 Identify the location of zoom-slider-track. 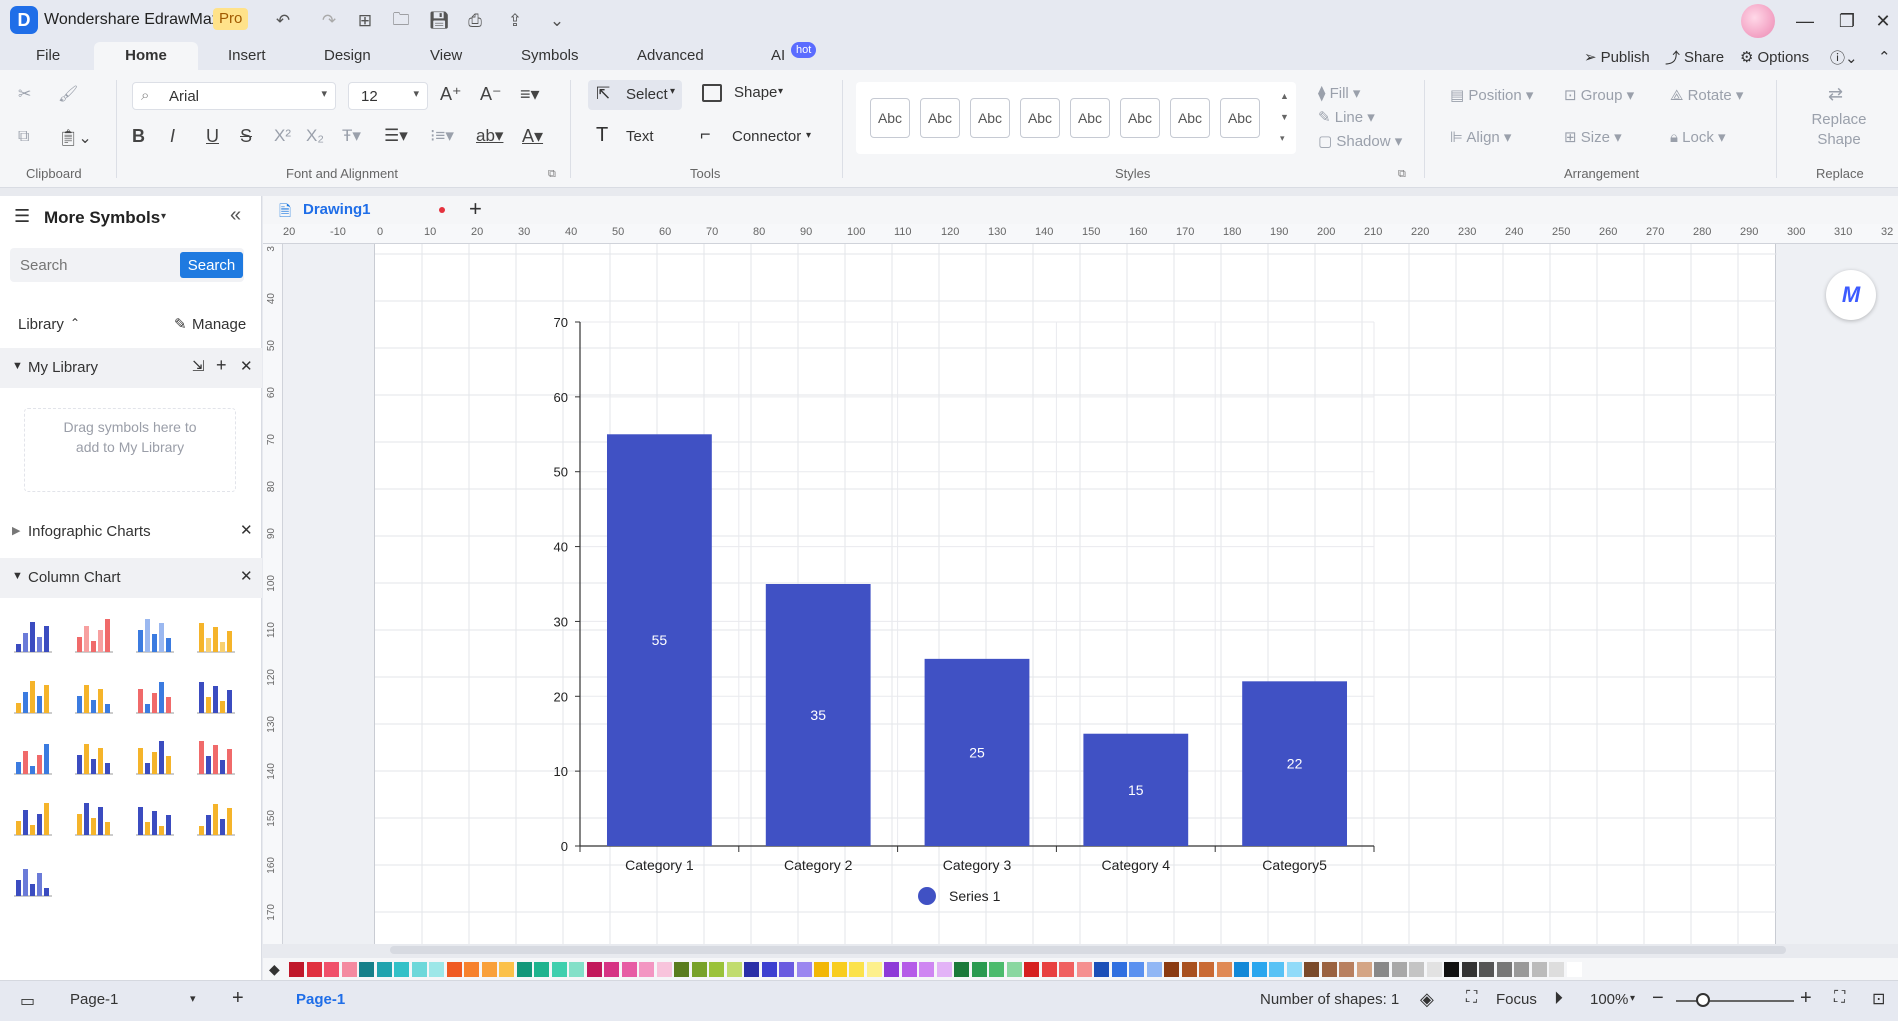
(1735, 1001).